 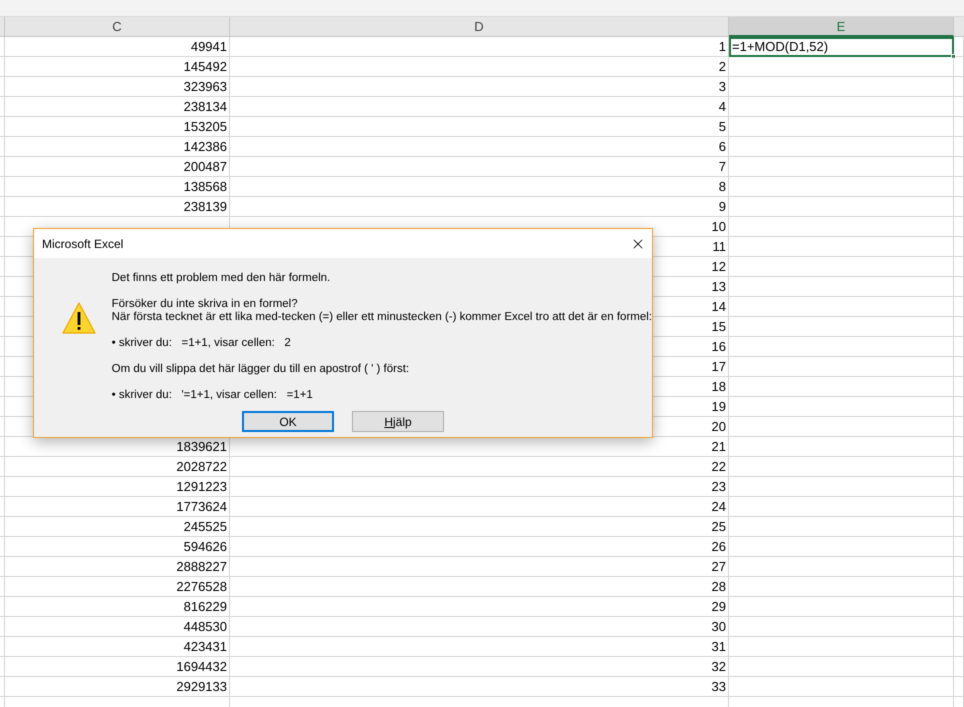 What do you see at coordinates (117, 147) in the screenshot?
I see `table-cell: 142386` at bounding box center [117, 147].